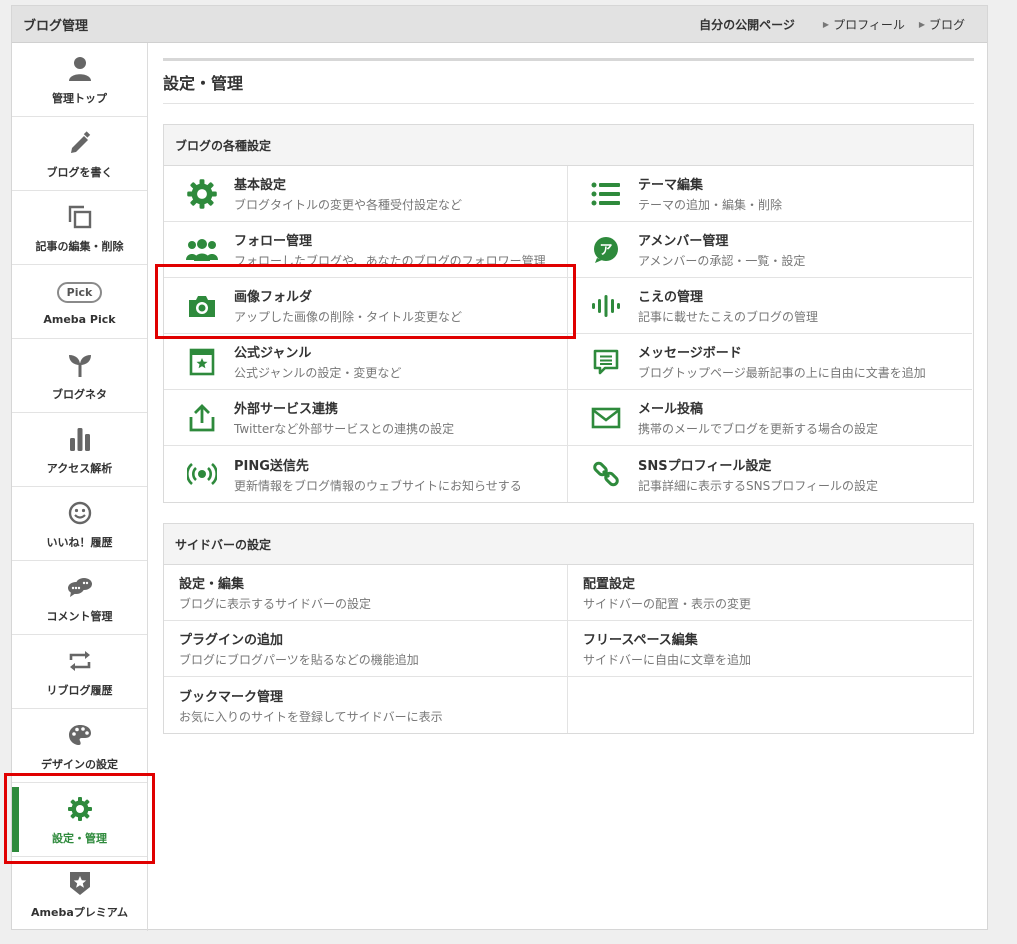  What do you see at coordinates (705, 466) in the screenshot?
I see `setting-title: SNSプロフィール設定` at bounding box center [705, 466].